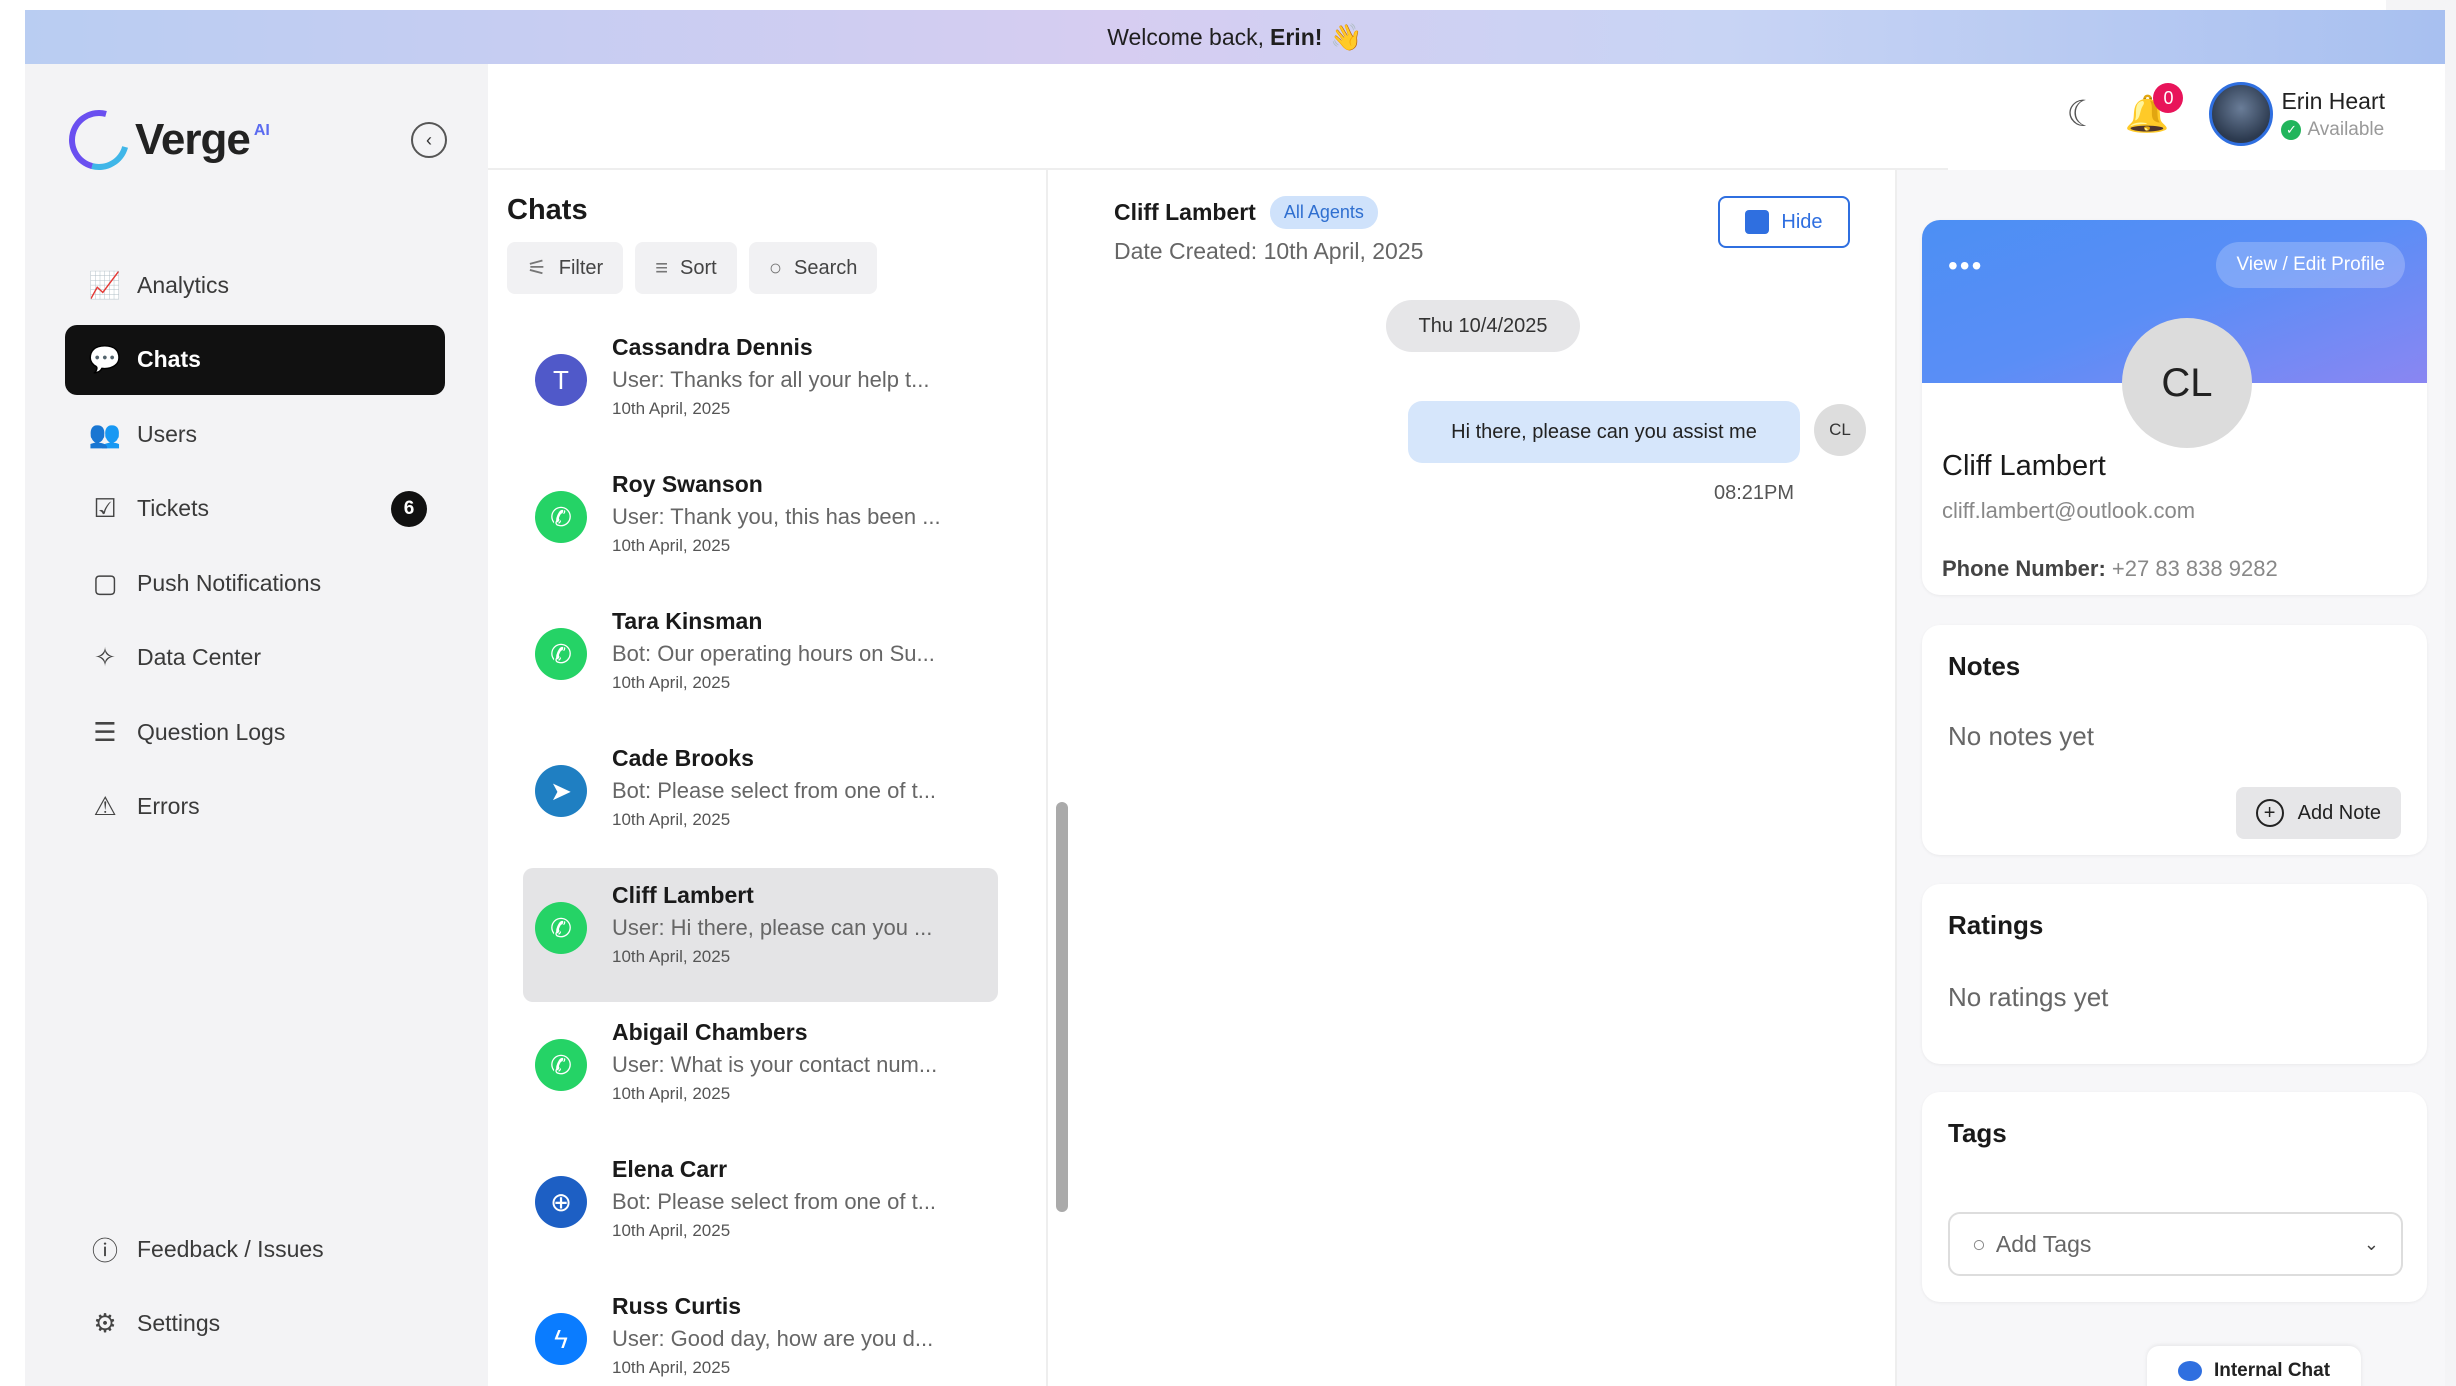  I want to click on ratings-empty: No ratings yet, so click(2028, 997).